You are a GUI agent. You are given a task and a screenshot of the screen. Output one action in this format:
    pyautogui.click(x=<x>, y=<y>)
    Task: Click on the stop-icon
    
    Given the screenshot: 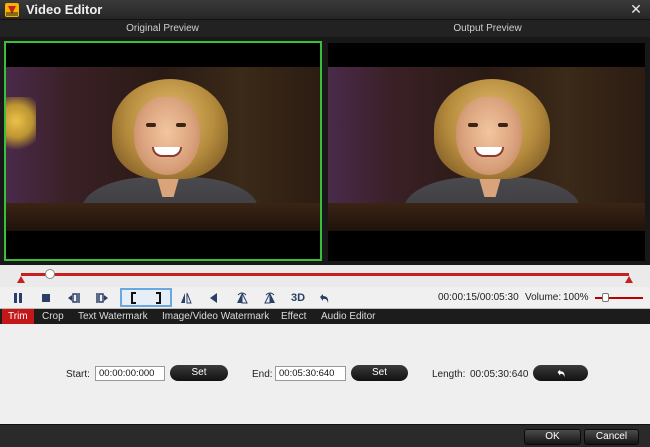 What is the action you would take?
    pyautogui.click(x=46, y=298)
    